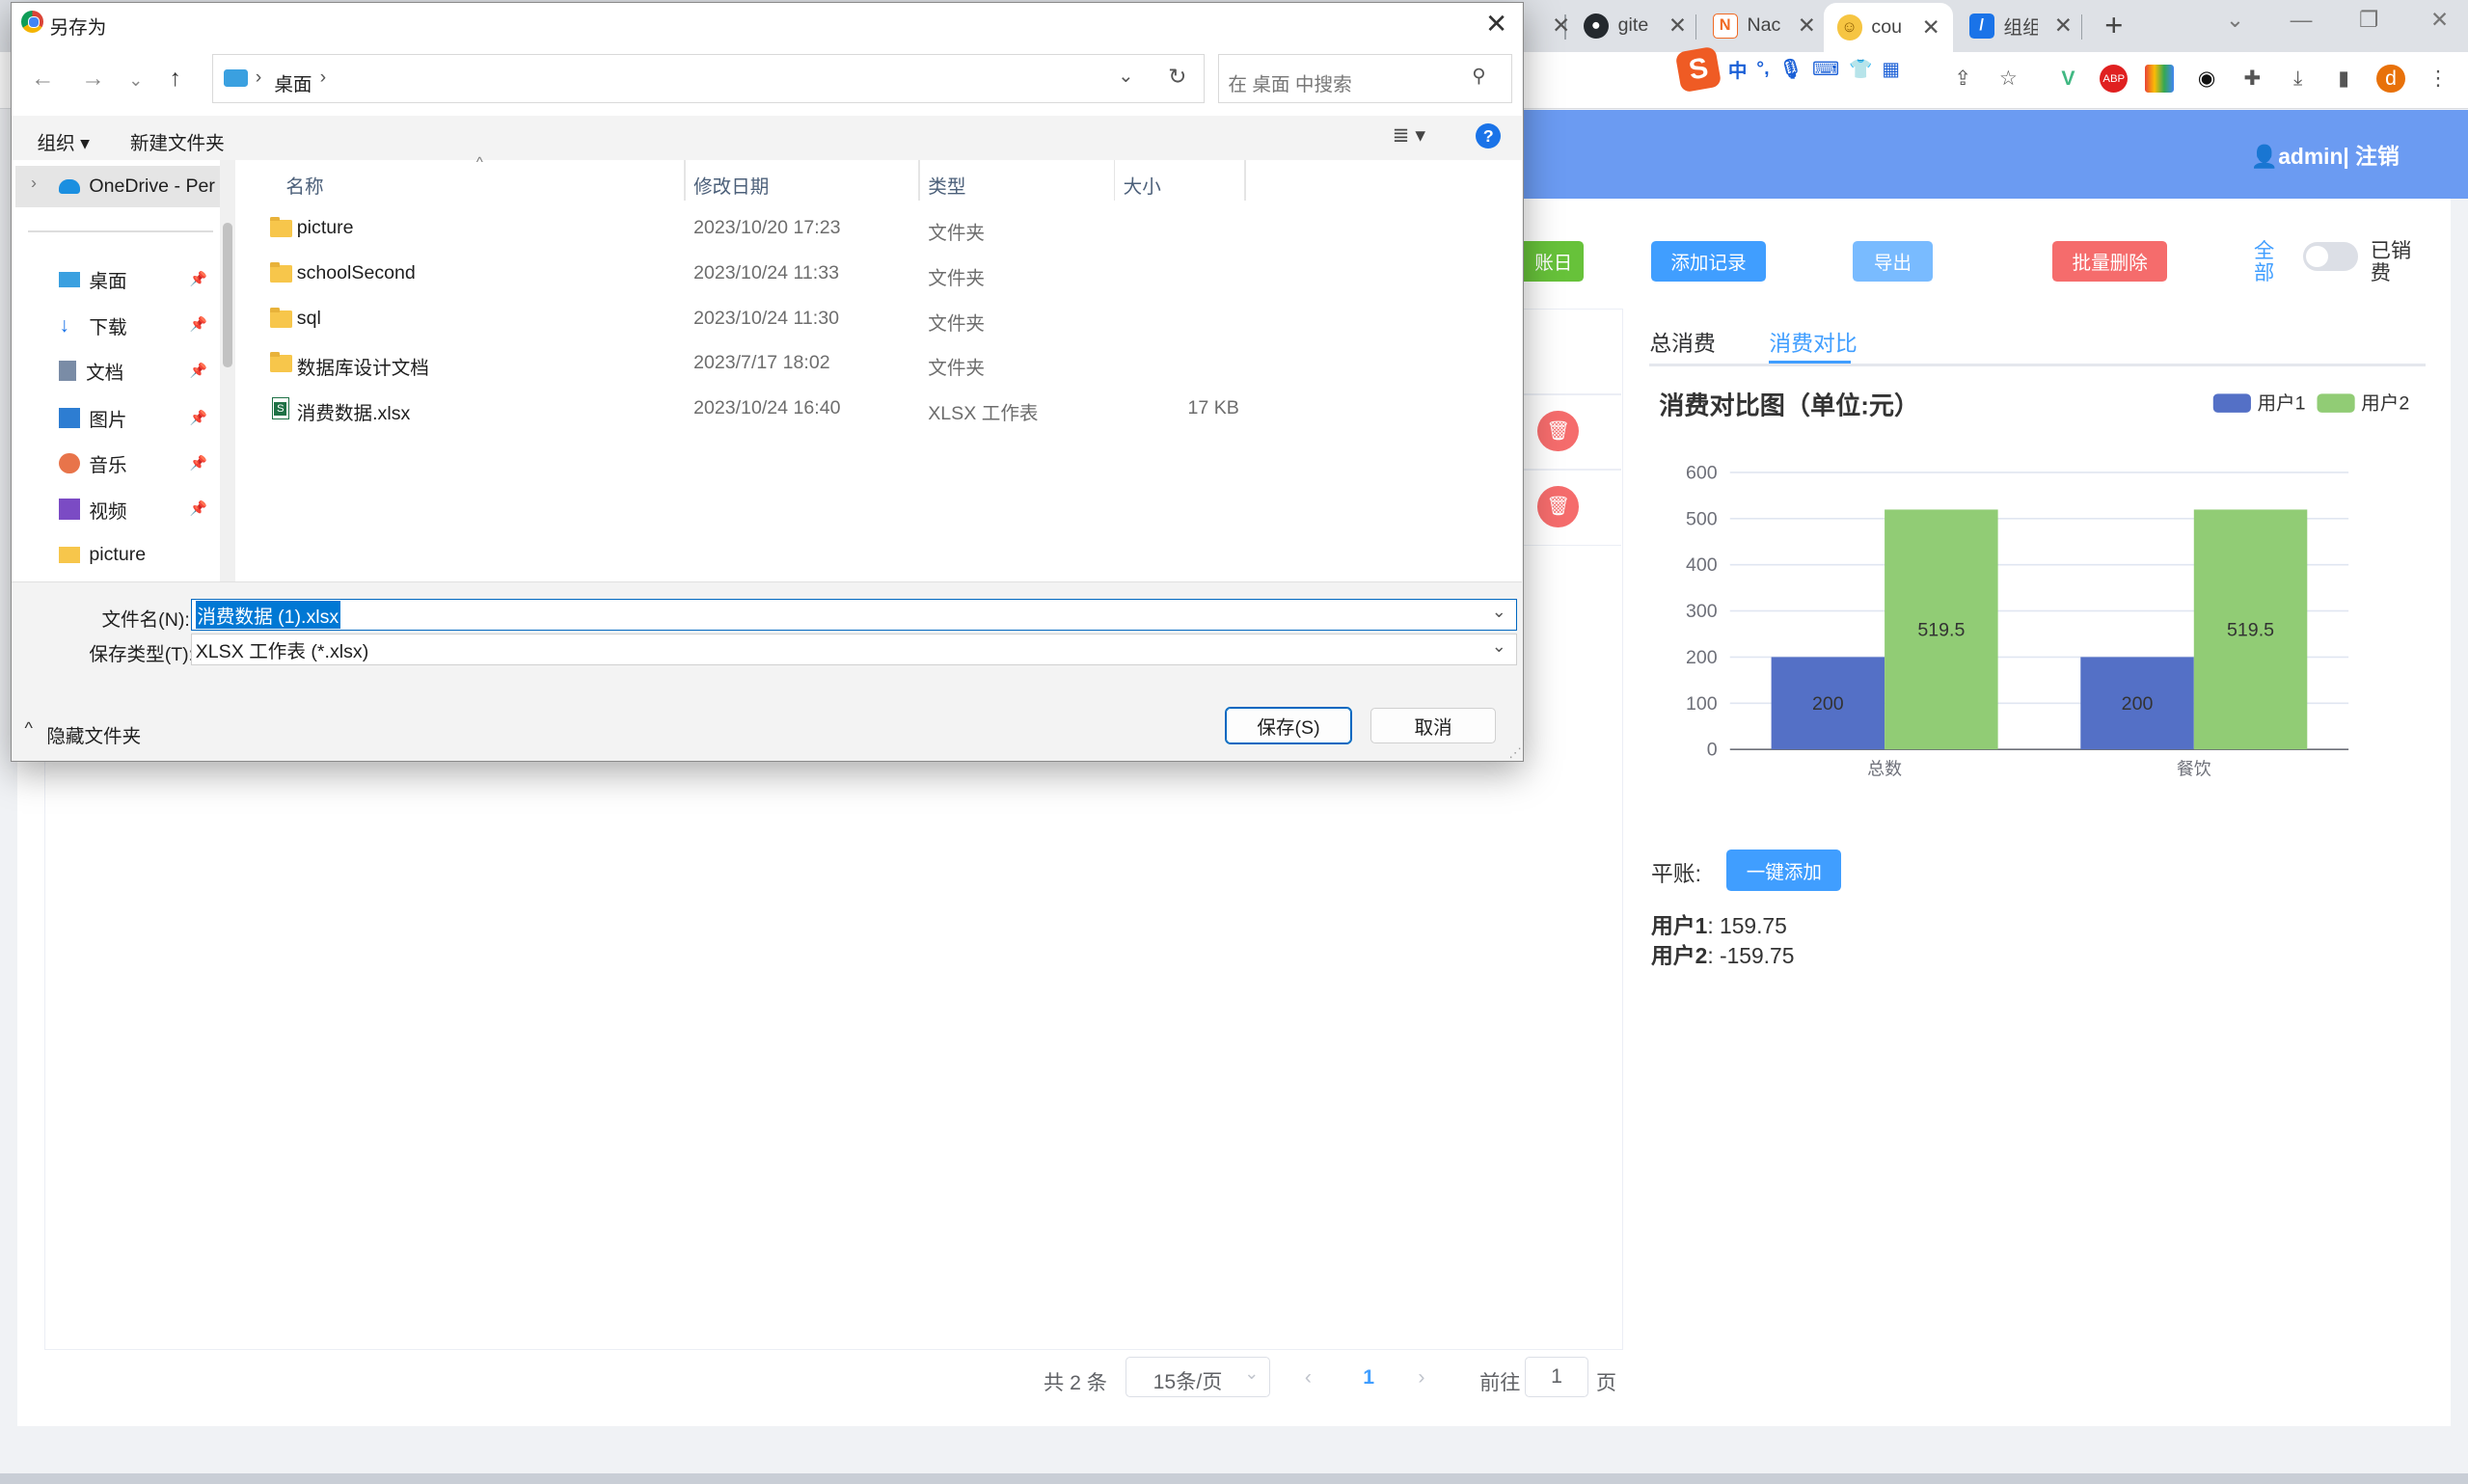 This screenshot has height=1484, width=2468. What do you see at coordinates (2339, 156) in the screenshot?
I see `user-logout-label: admin| 注销` at bounding box center [2339, 156].